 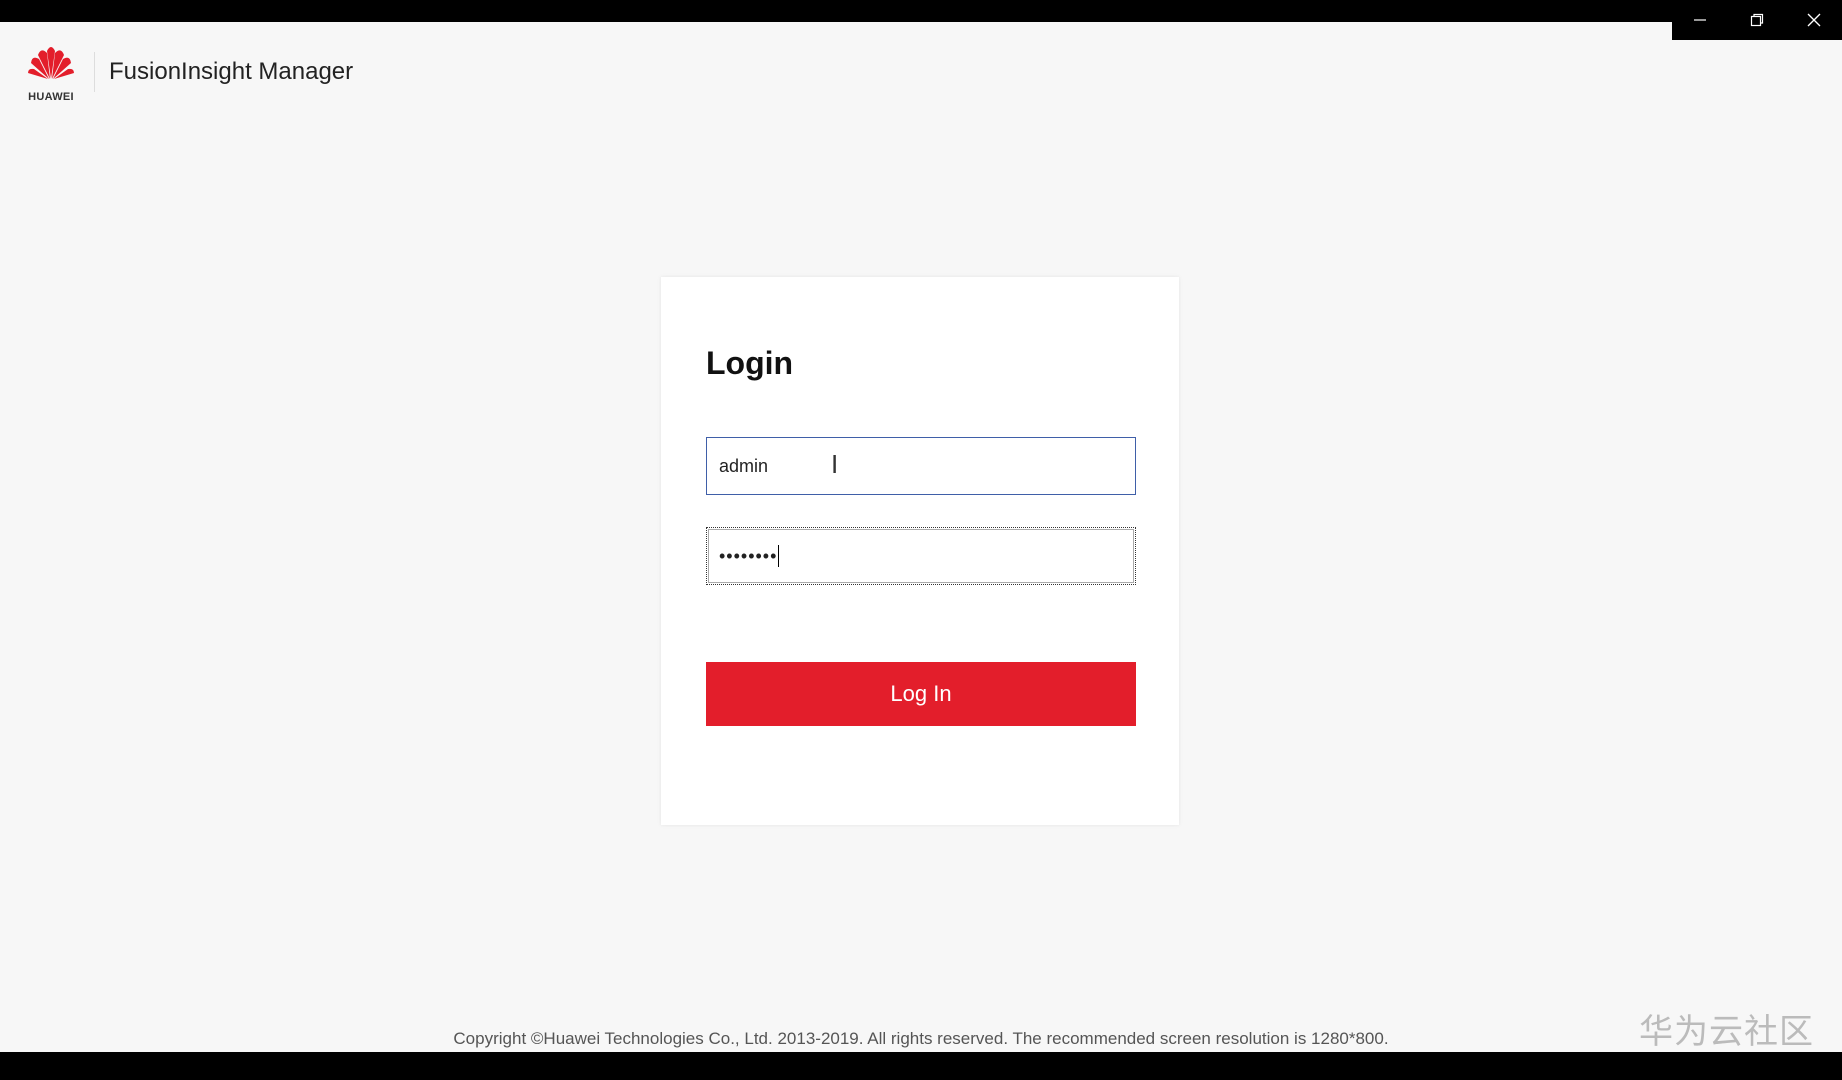 What do you see at coordinates (921, 466) in the screenshot?
I see `username-input: admin` at bounding box center [921, 466].